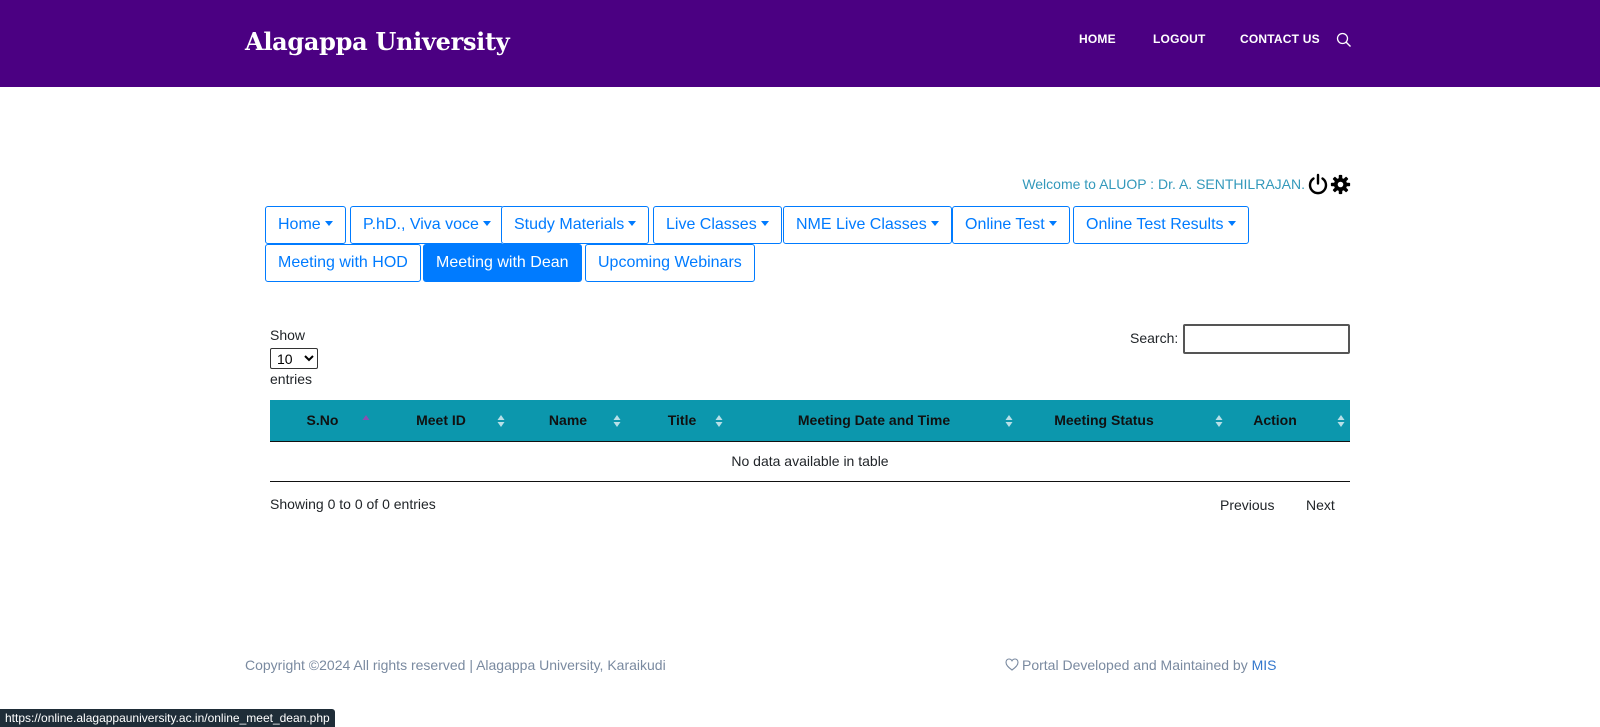 The width and height of the screenshot is (1600, 727). I want to click on menu-upcoming-webinars: Upcoming Webinars, so click(670, 263).